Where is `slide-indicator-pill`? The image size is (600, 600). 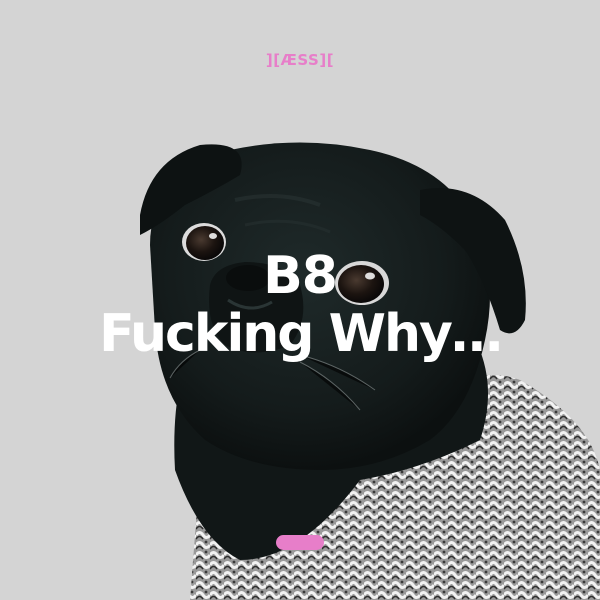 slide-indicator-pill is located at coordinates (300, 542).